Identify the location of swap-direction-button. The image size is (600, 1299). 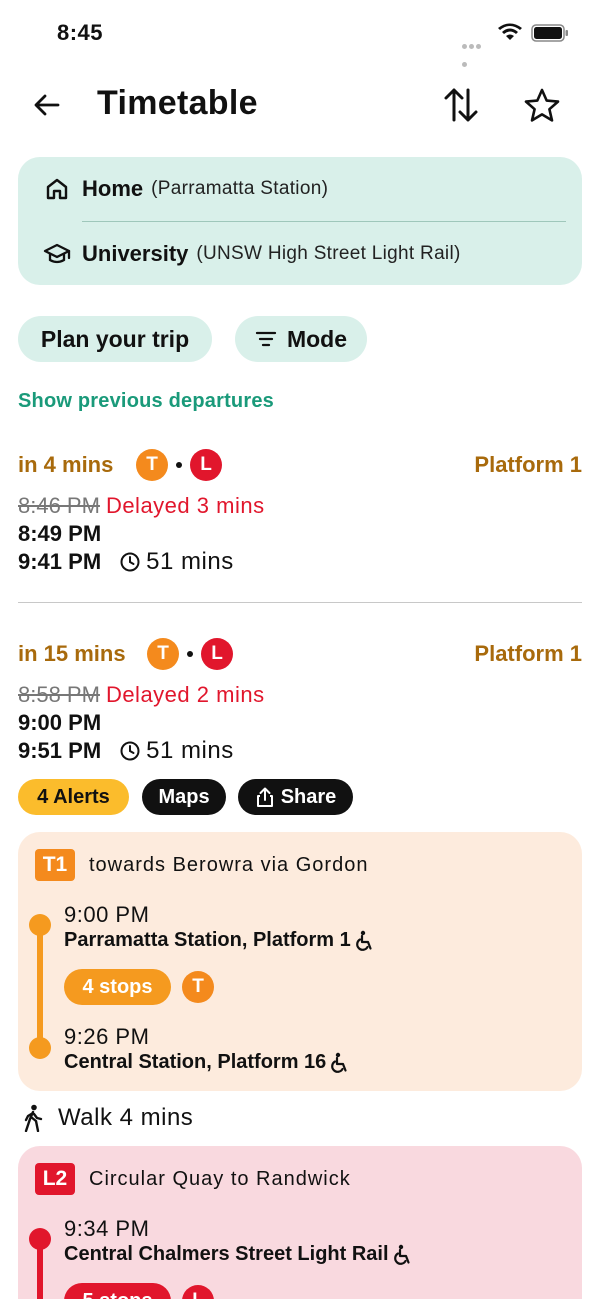
(461, 105).